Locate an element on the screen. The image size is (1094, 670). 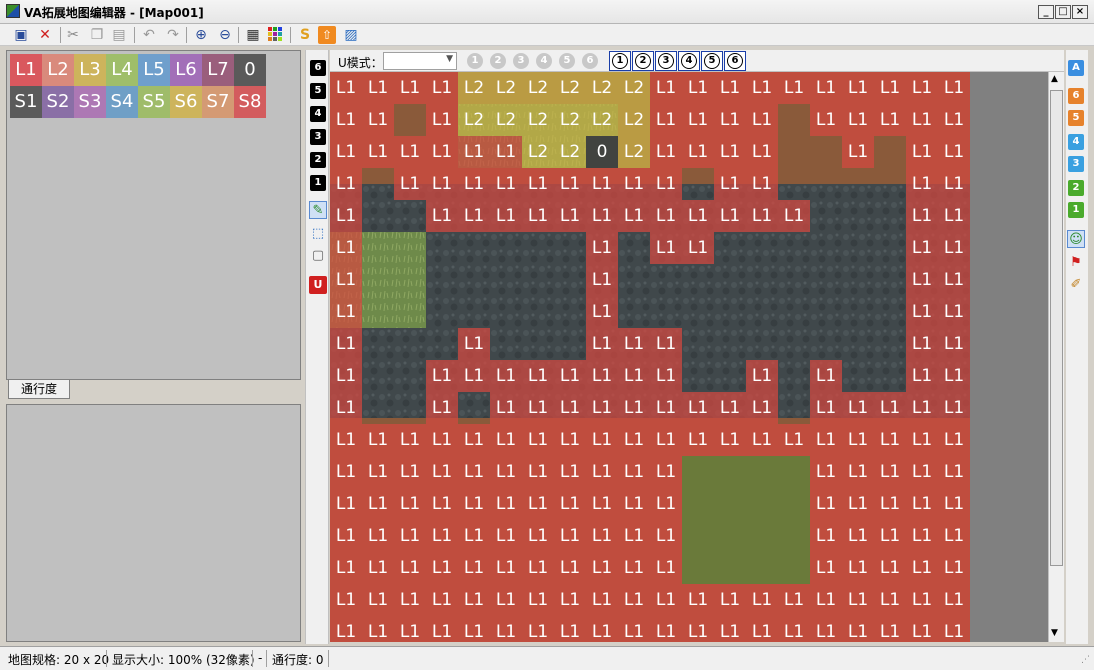
delete-icon: ✕ is located at coordinates (45, 35).